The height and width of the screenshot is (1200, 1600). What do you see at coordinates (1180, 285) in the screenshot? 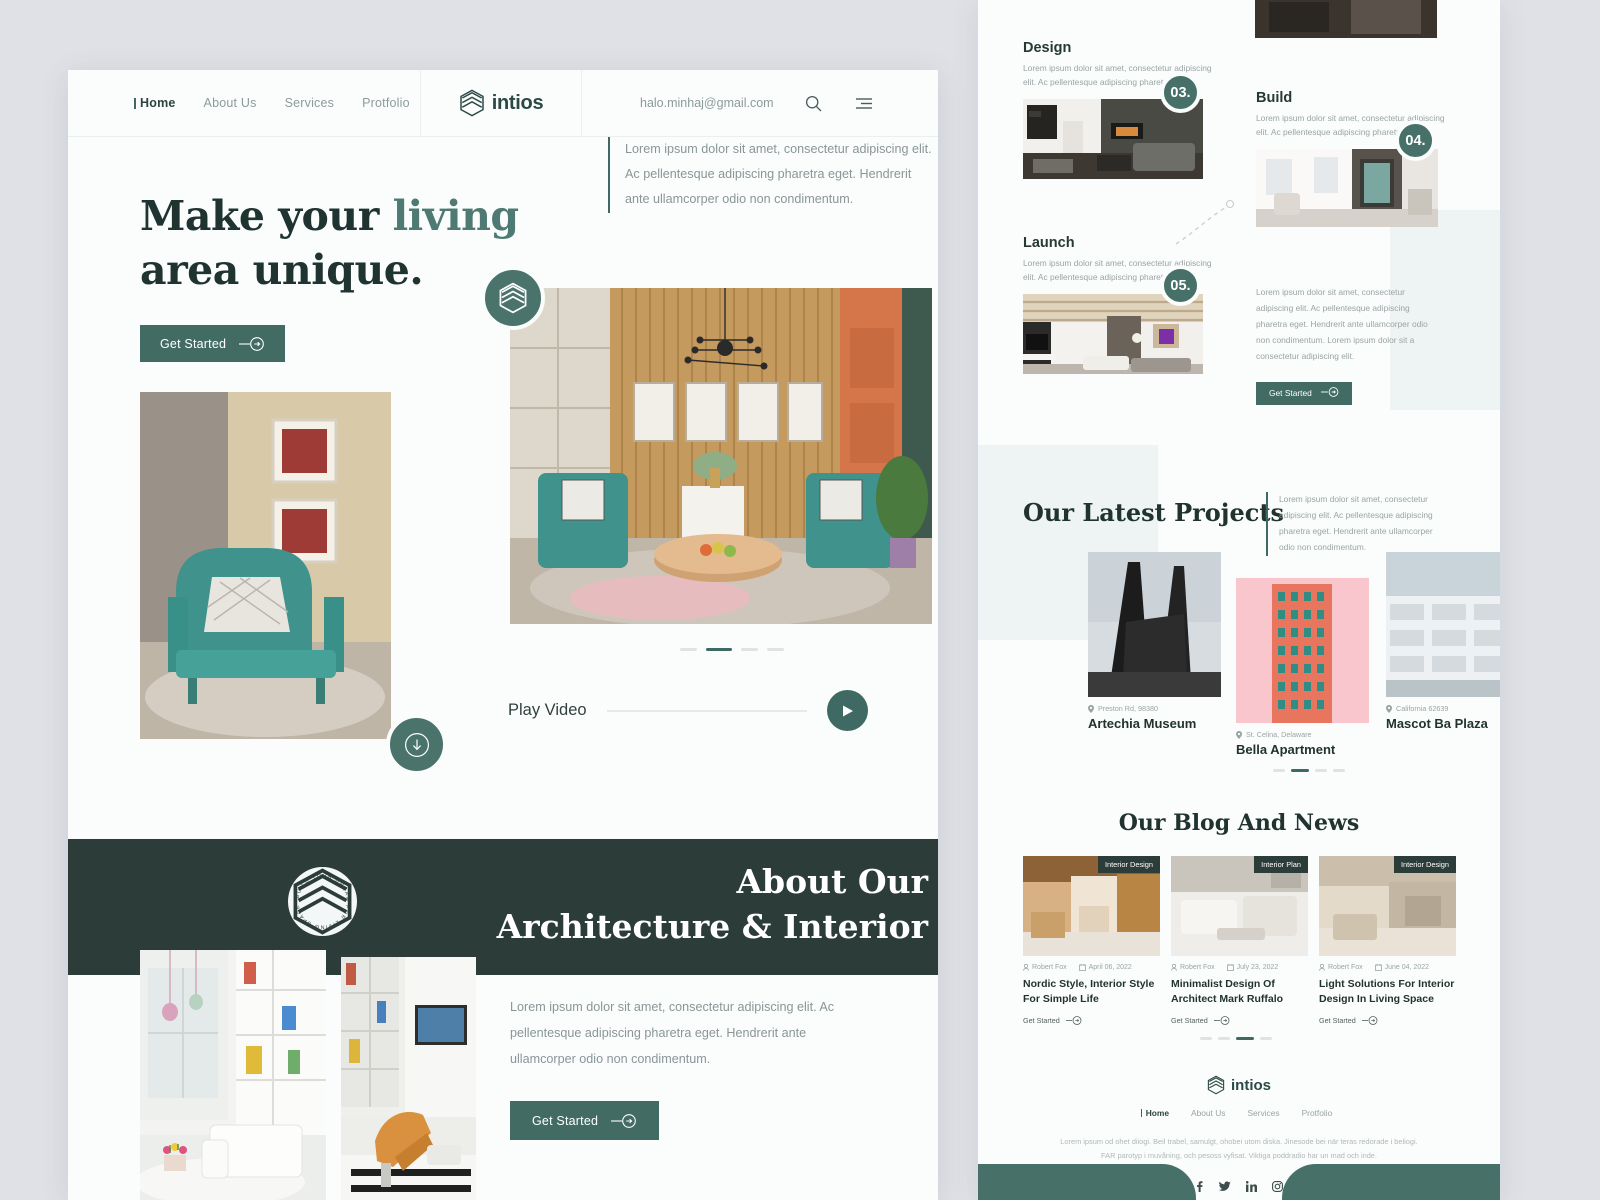
I see `step-number-05: 05.` at bounding box center [1180, 285].